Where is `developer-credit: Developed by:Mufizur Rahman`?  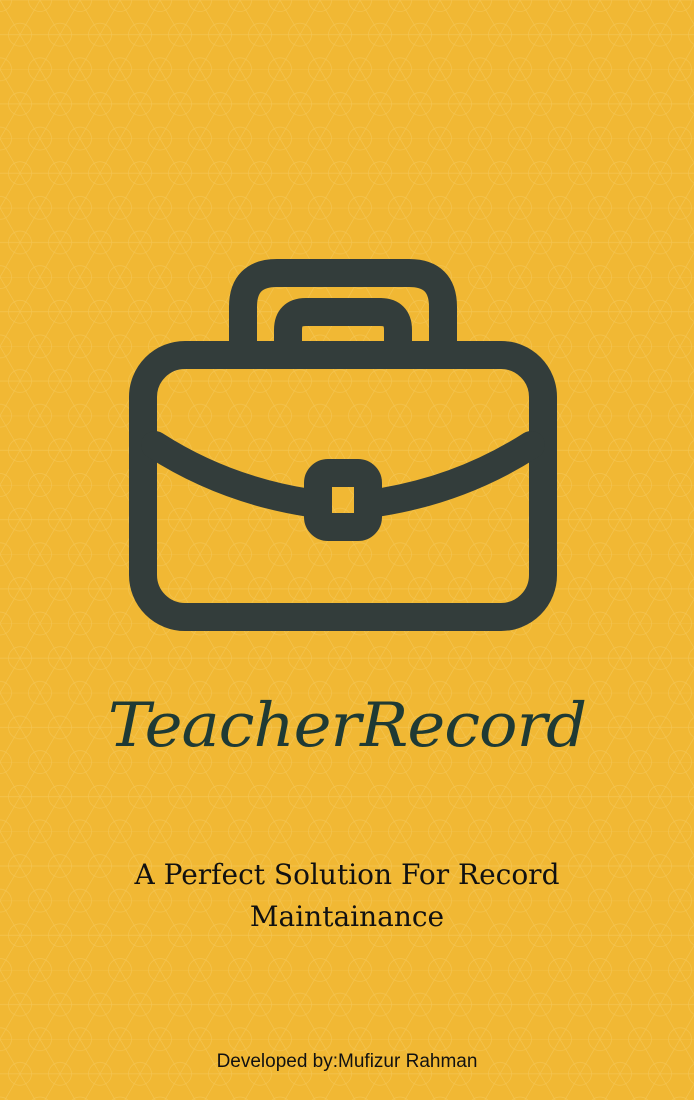 developer-credit: Developed by:Mufizur Rahman is located at coordinates (347, 1061).